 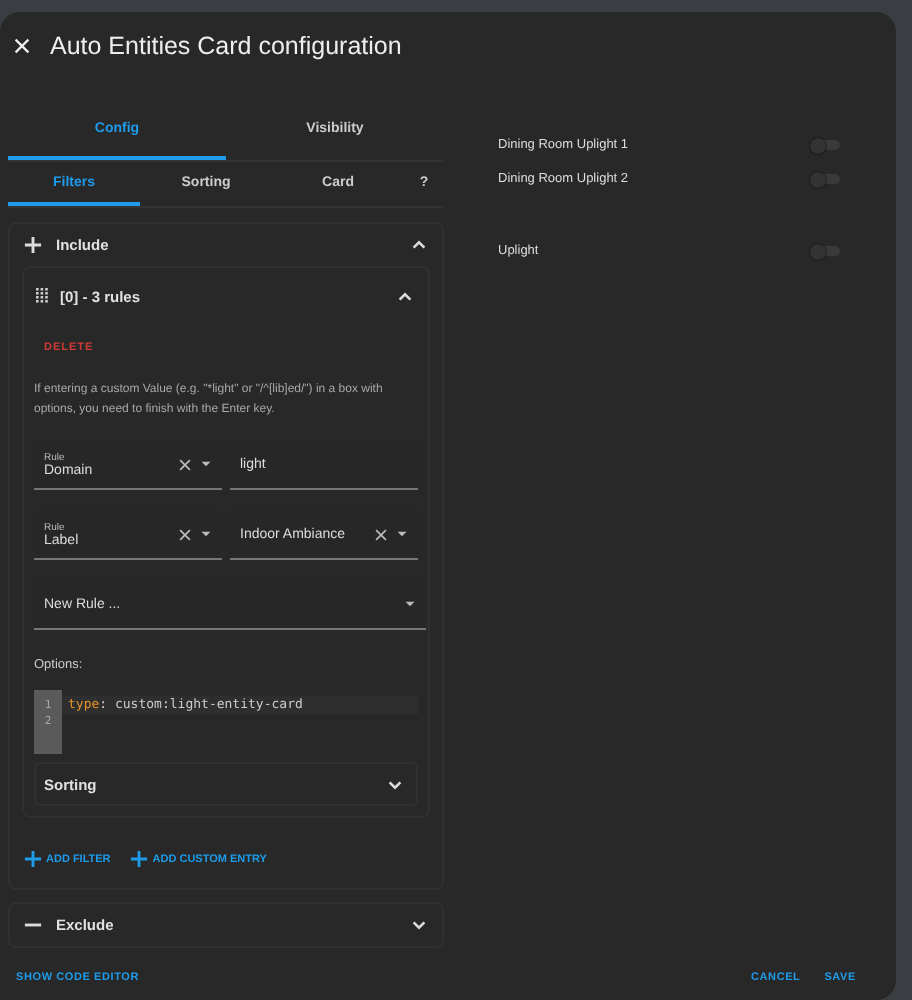 What do you see at coordinates (22, 46) in the screenshot?
I see `close-button` at bounding box center [22, 46].